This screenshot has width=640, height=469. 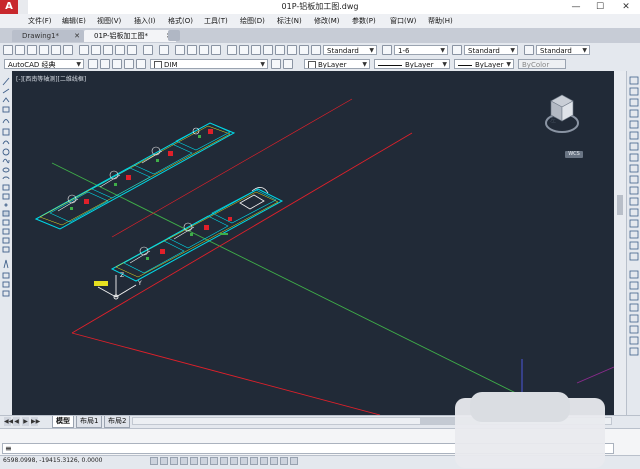 I want to click on polar-tracking-icon, so click(x=194, y=461).